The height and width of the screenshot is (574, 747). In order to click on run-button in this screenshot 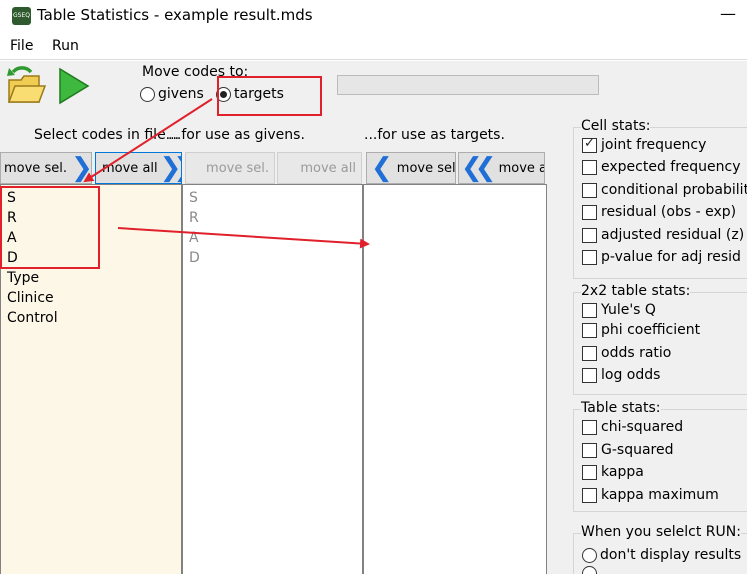, I will do `click(74, 86)`.